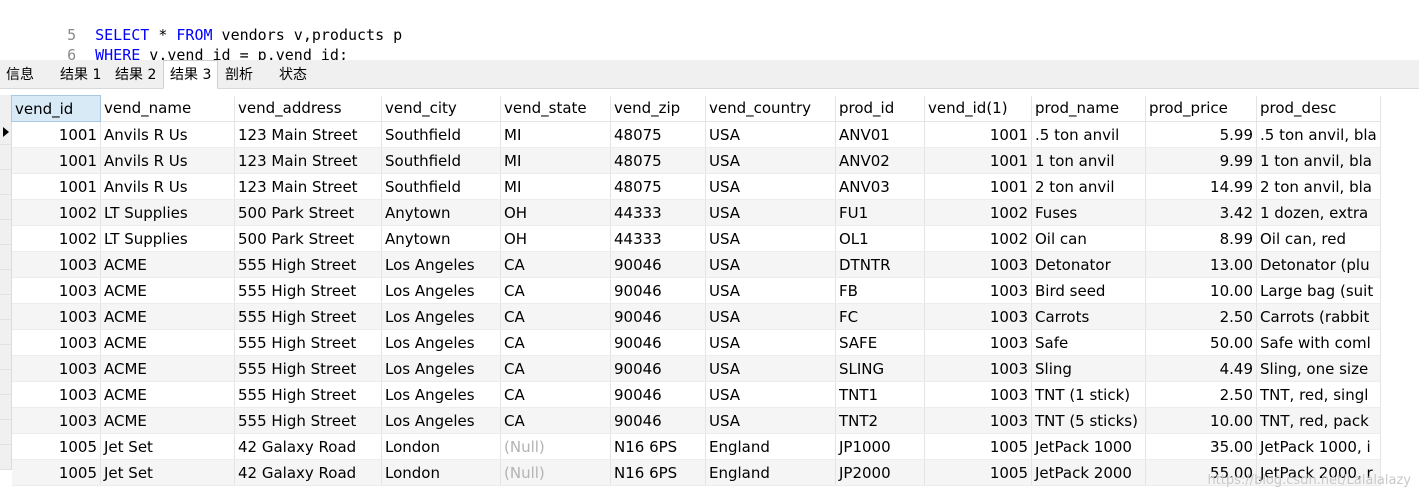 The height and width of the screenshot is (496, 1419). Describe the element at coordinates (1318, 108) in the screenshot. I see `column-header: prod_desc` at that location.